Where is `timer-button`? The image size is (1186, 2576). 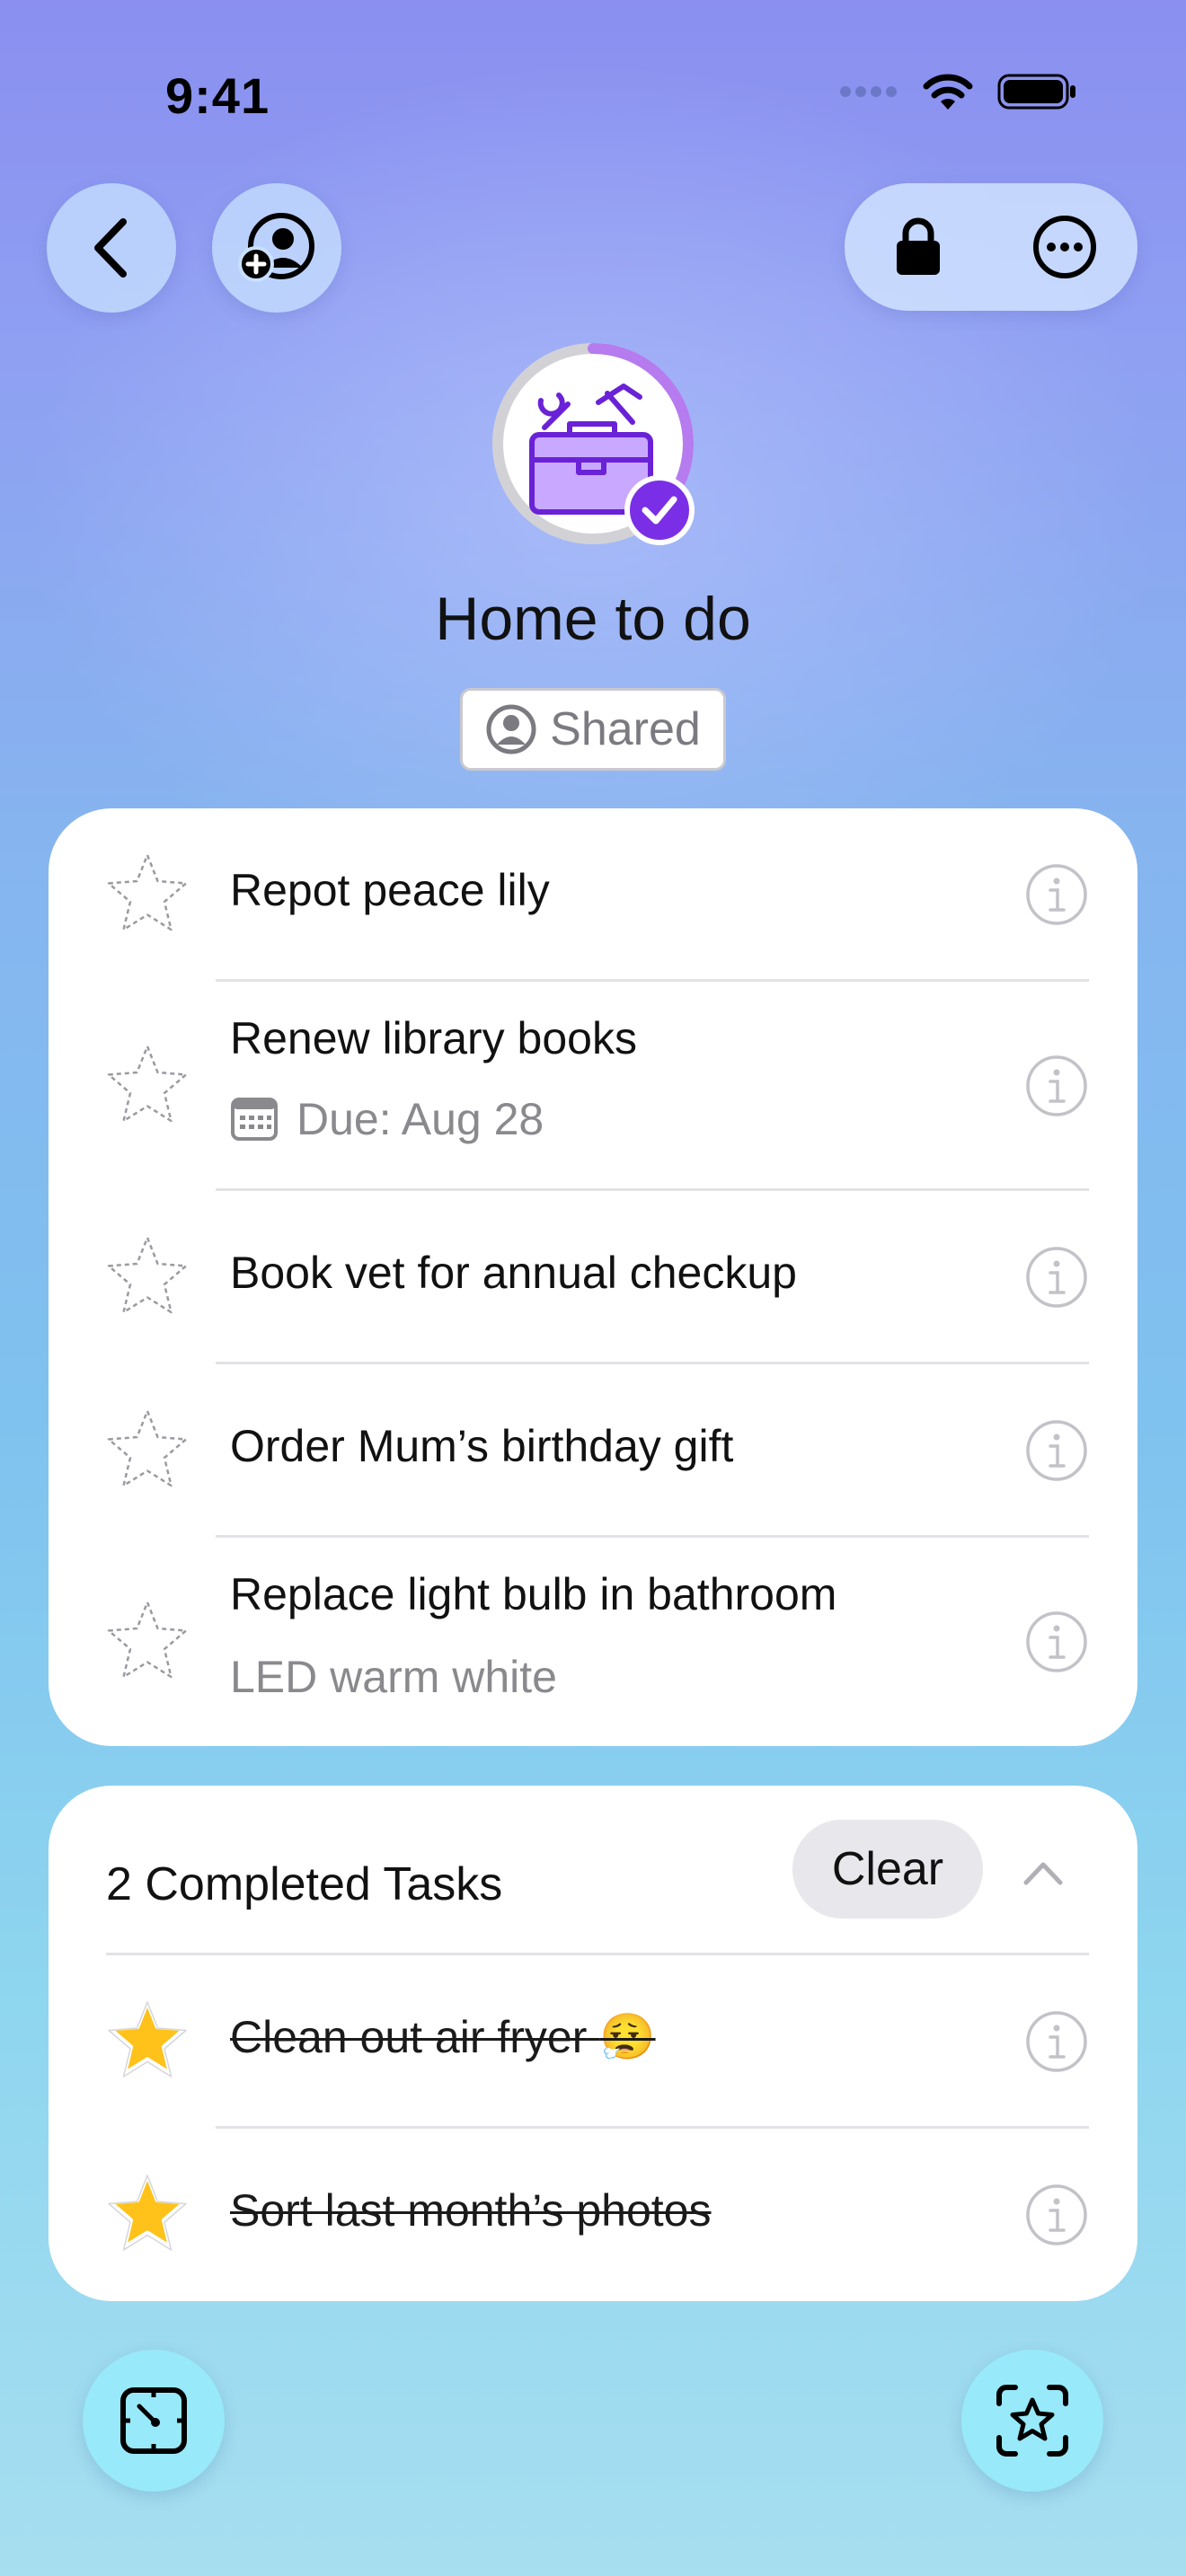 timer-button is located at coordinates (154, 2421).